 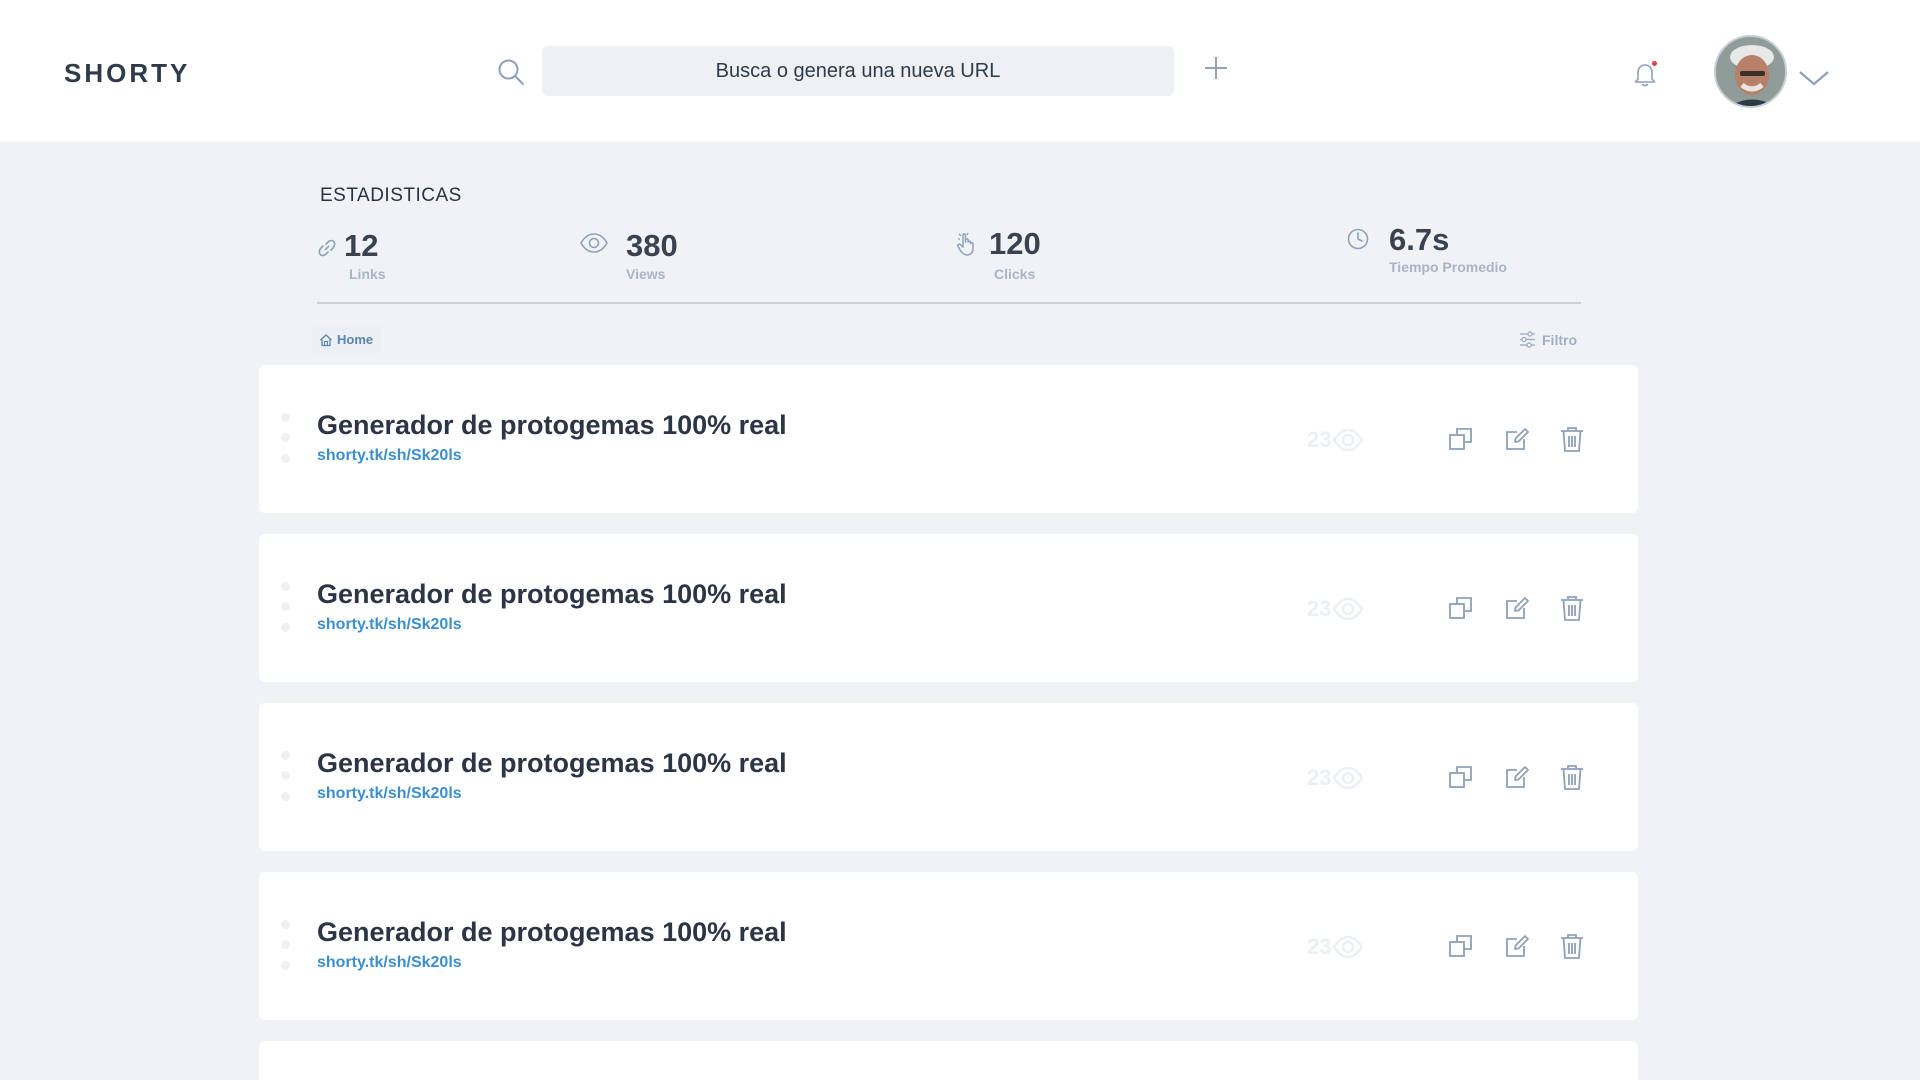 What do you see at coordinates (391, 195) in the screenshot?
I see `stats-title: ESTADISTICAS` at bounding box center [391, 195].